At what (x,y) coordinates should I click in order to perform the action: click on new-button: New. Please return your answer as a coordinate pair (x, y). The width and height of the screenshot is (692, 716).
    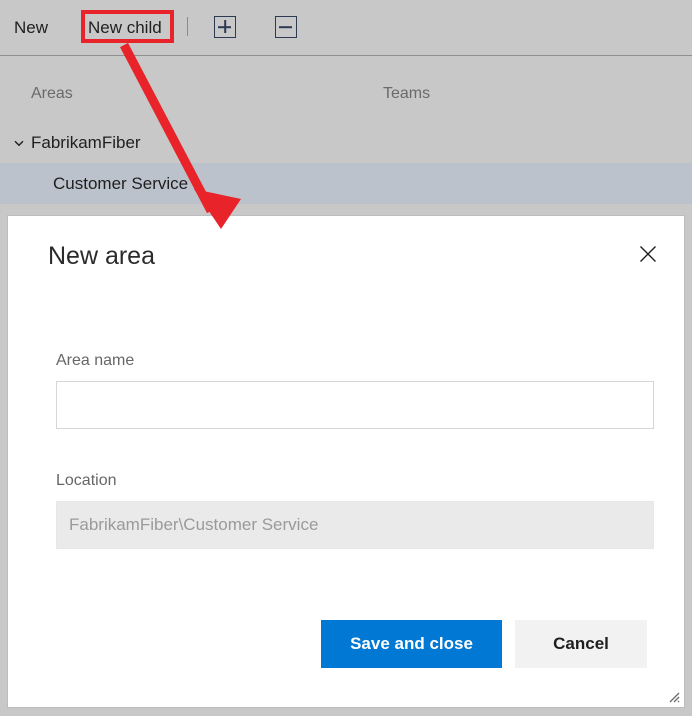
    Looking at the image, I should click on (31, 27).